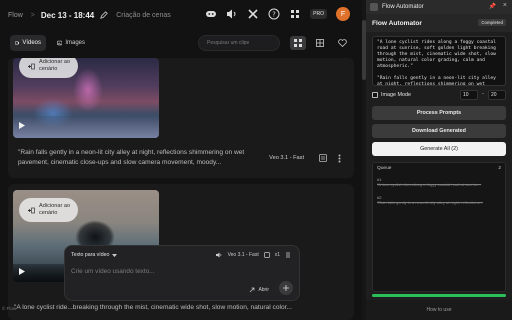 Image resolution: width=512 pixels, height=320 pixels. What do you see at coordinates (505, 5) in the screenshot?
I see `close-icon: ×` at bounding box center [505, 5].